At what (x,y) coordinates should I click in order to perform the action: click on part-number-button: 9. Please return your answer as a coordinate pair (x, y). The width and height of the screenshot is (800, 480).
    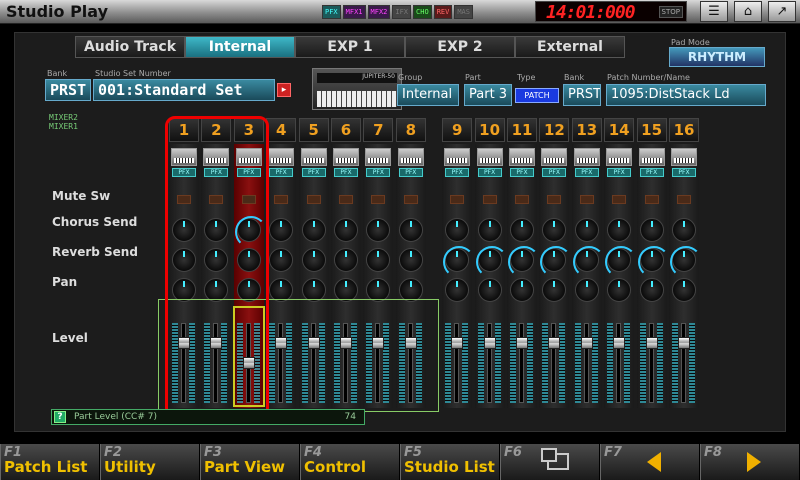
    Looking at the image, I should click on (457, 130).